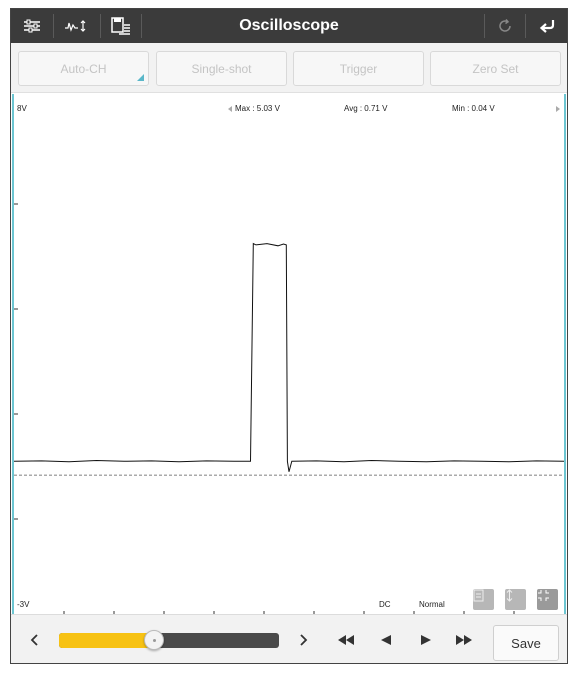 The image size is (577, 675). I want to click on trigger-label: Trigger, so click(358, 68).